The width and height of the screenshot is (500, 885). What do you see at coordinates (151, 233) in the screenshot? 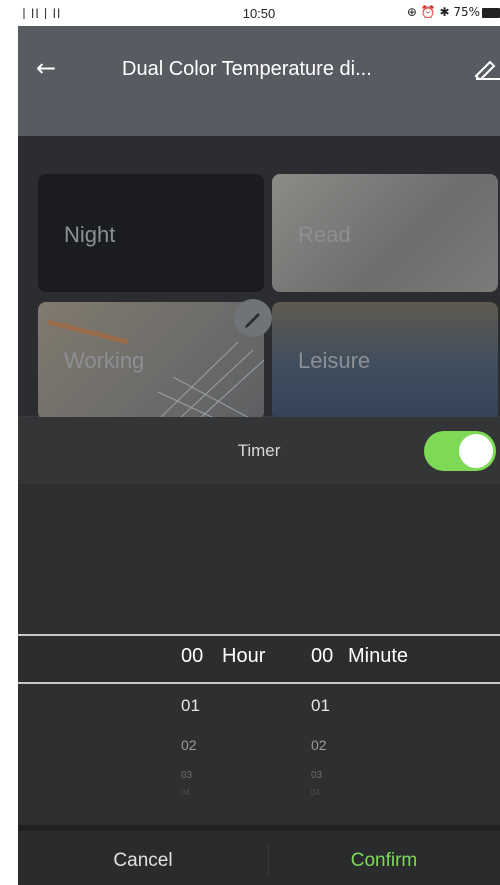
I see `scene-tile-night: Night` at bounding box center [151, 233].